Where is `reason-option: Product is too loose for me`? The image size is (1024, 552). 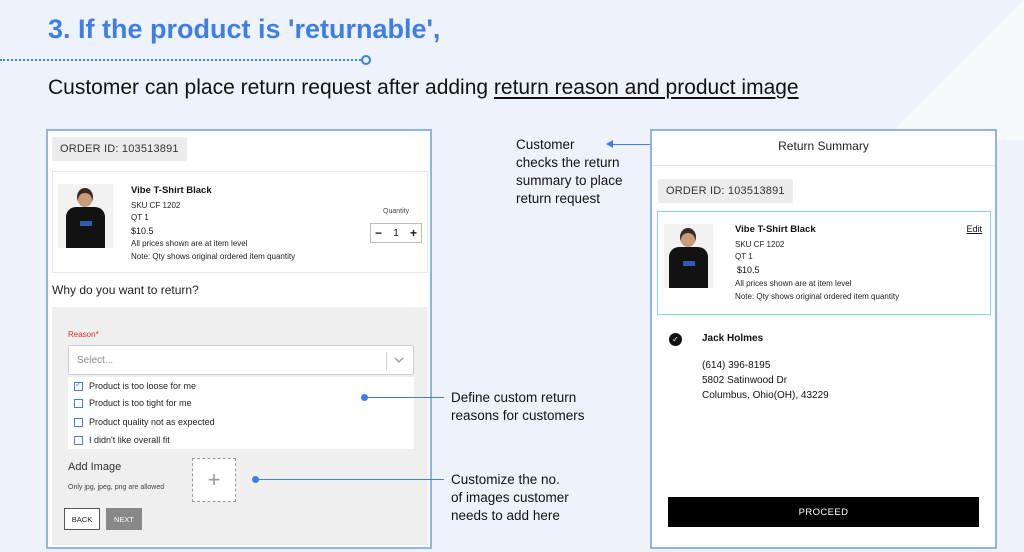
reason-option: Product is too loose for me is located at coordinates (135, 385).